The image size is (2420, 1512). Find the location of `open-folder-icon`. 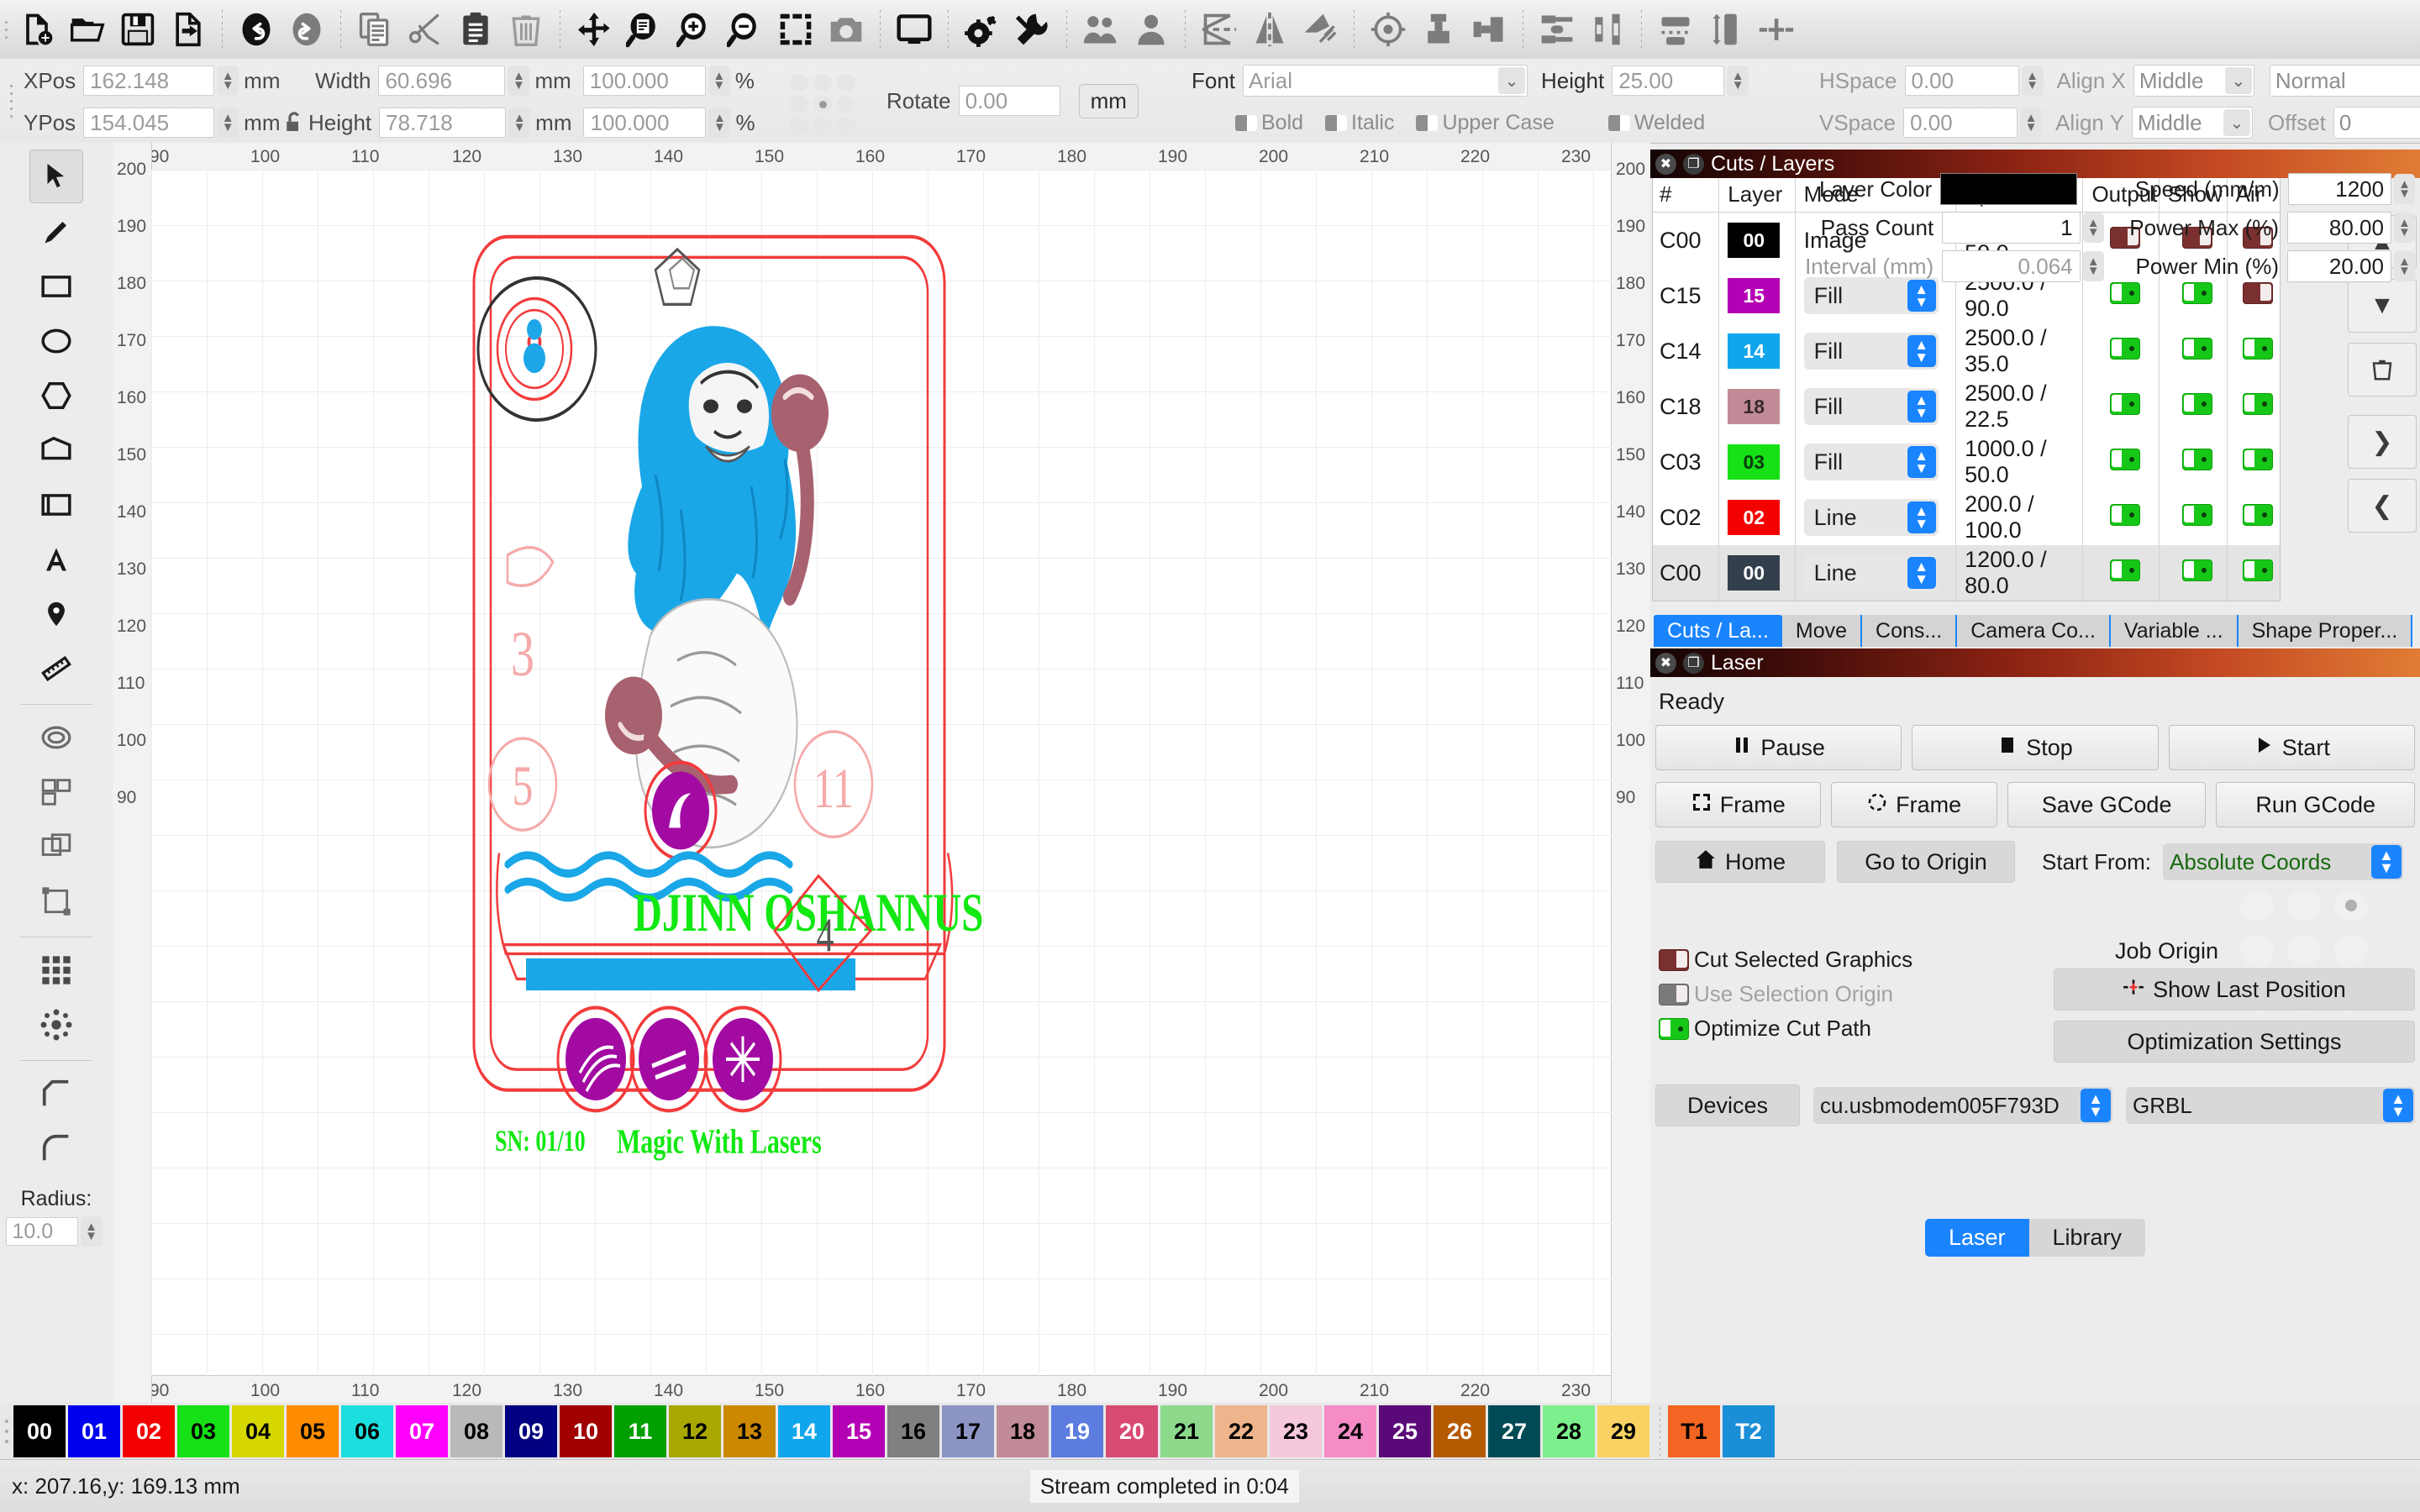

open-folder-icon is located at coordinates (87, 29).